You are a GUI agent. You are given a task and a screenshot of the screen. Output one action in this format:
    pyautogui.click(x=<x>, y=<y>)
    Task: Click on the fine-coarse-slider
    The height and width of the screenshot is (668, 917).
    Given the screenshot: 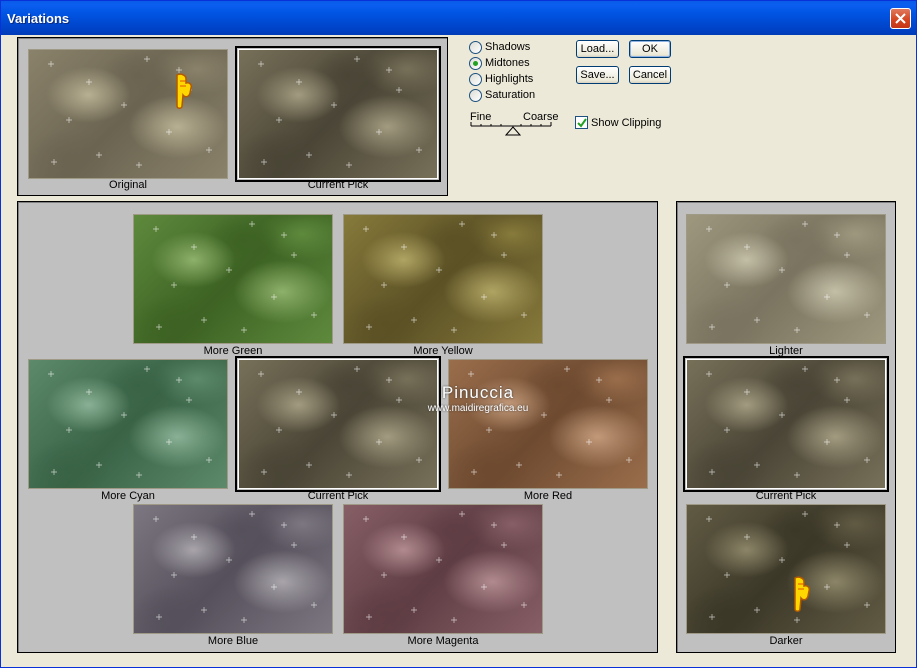 What is the action you would take?
    pyautogui.click(x=511, y=129)
    